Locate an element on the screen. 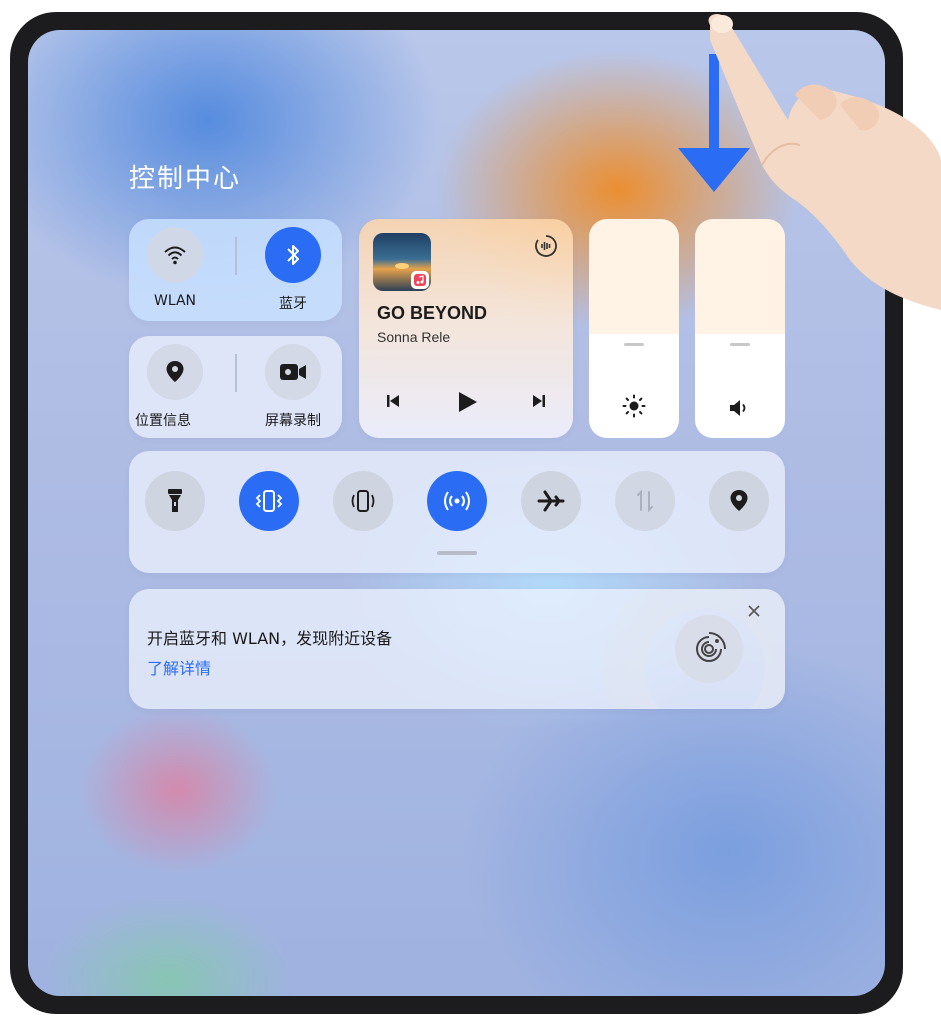 Image resolution: width=941 pixels, height=1020 pixels. location-record-card: 位置信息 屏幕录制 is located at coordinates (235, 387).